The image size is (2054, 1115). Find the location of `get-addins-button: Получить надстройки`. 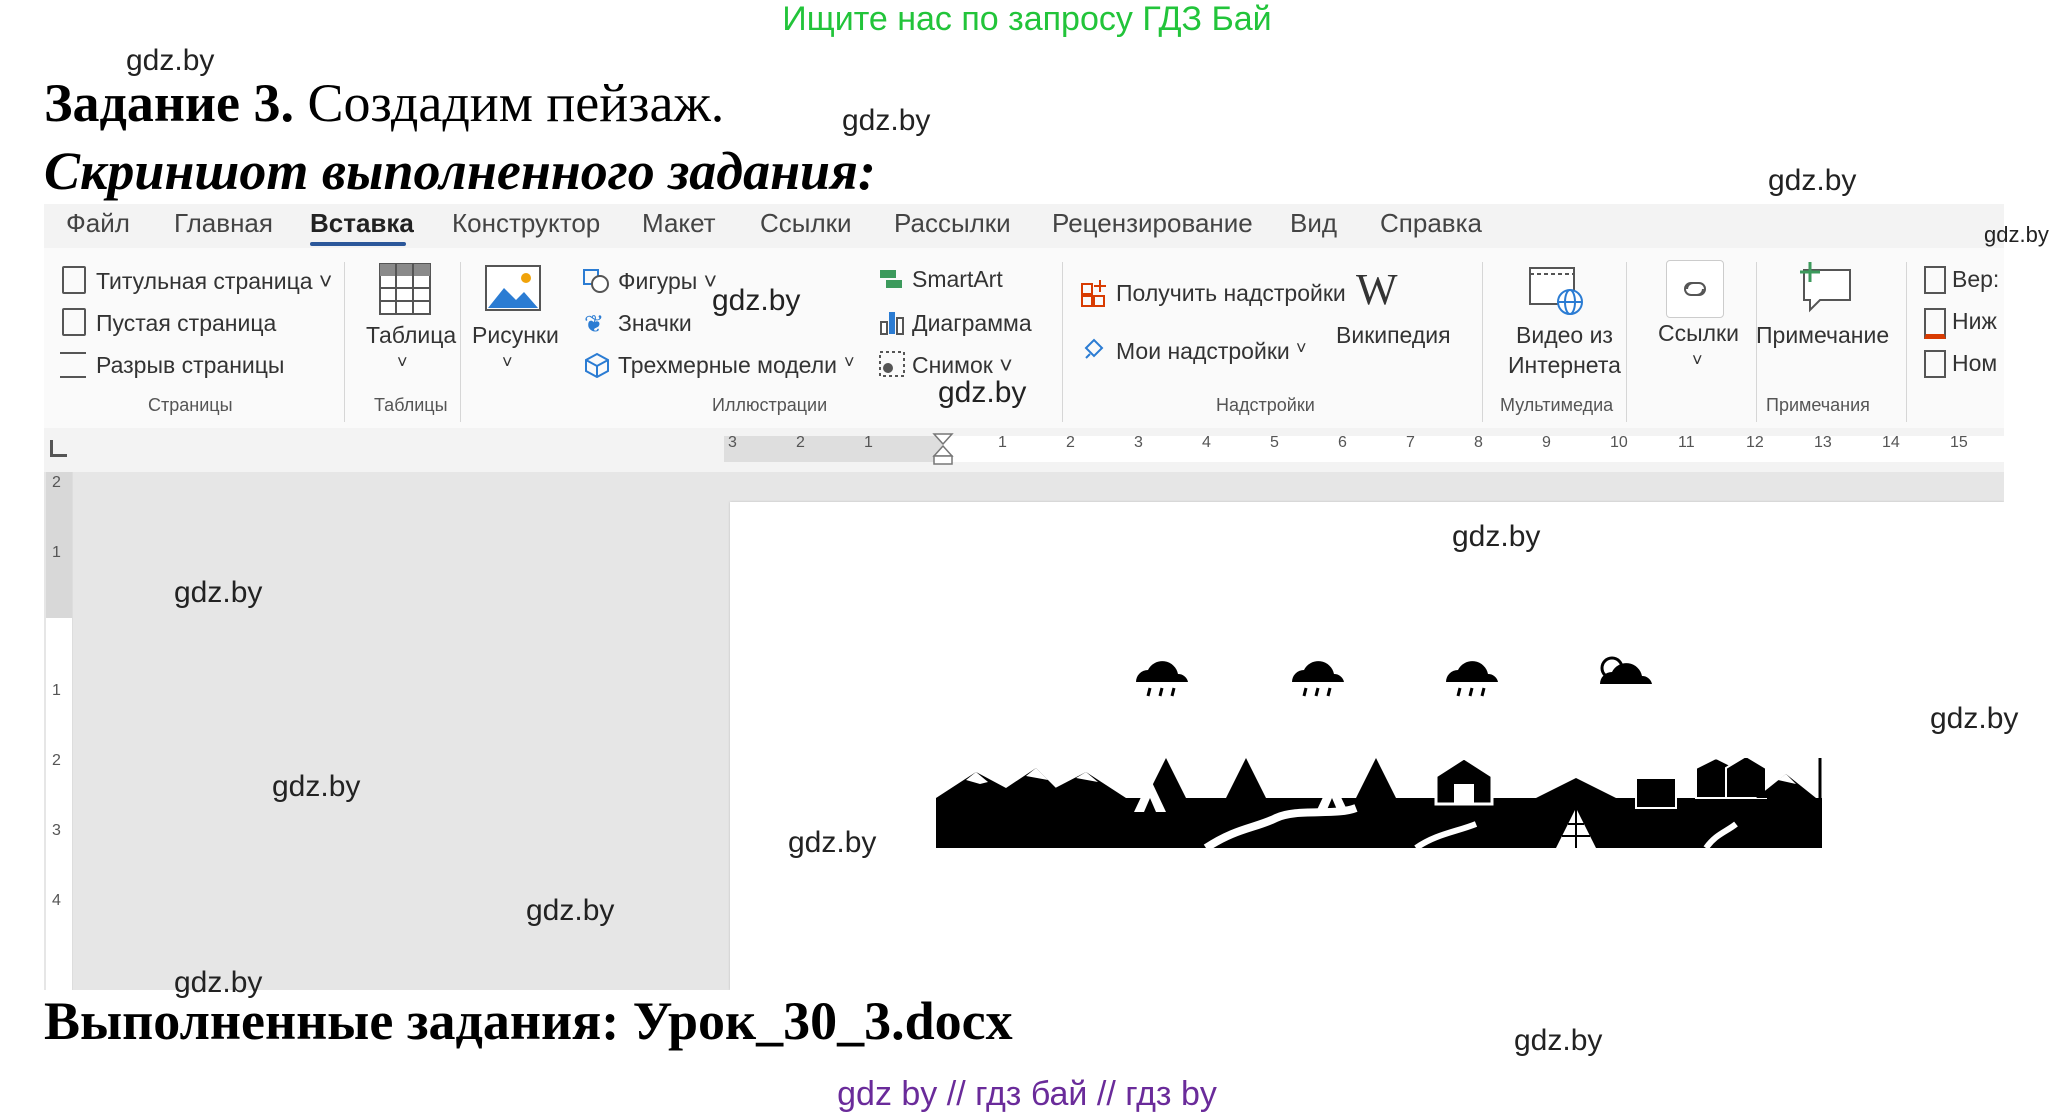

get-addins-button: Получить надстройки is located at coordinates (1231, 293).